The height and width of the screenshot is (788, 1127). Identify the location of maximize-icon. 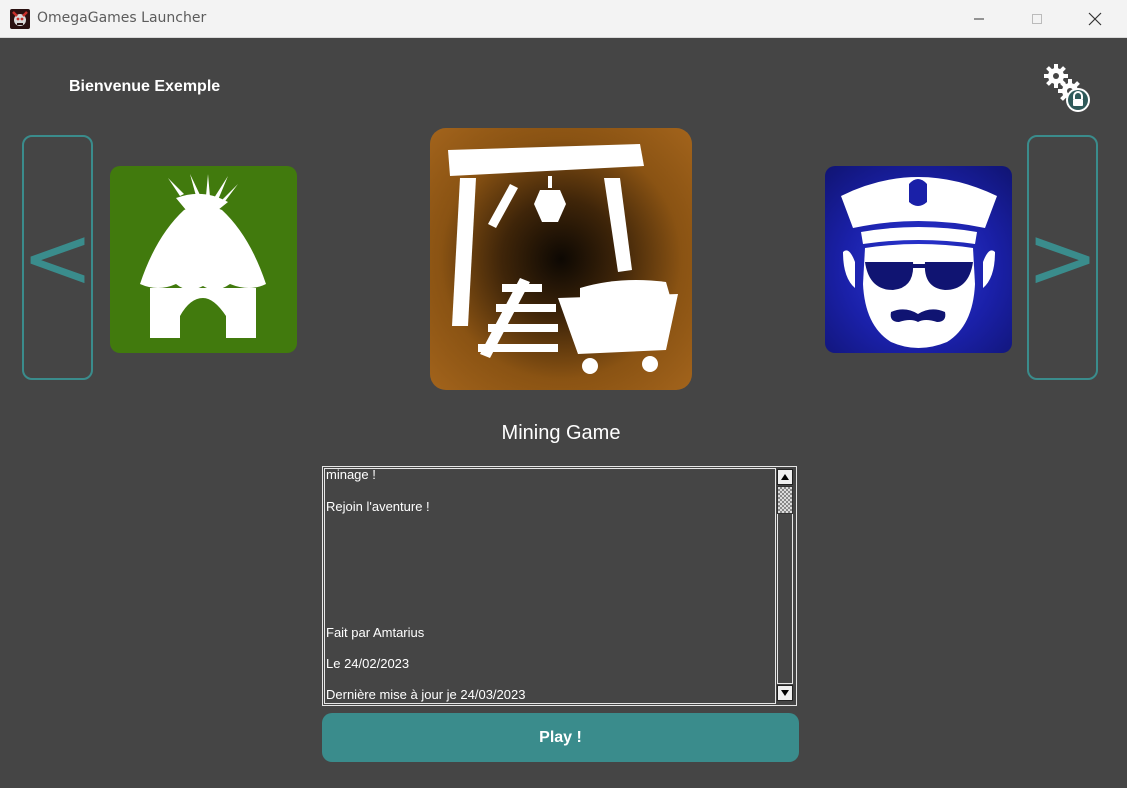
(1037, 19).